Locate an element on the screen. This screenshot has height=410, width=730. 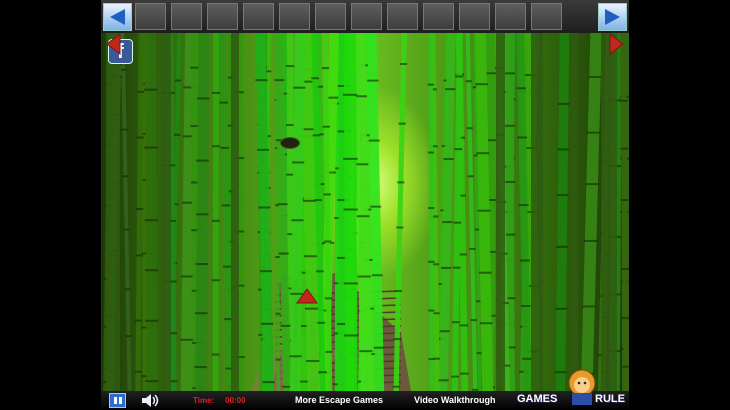
games-rule-logo: GAMES RULE is located at coordinates (573, 389).